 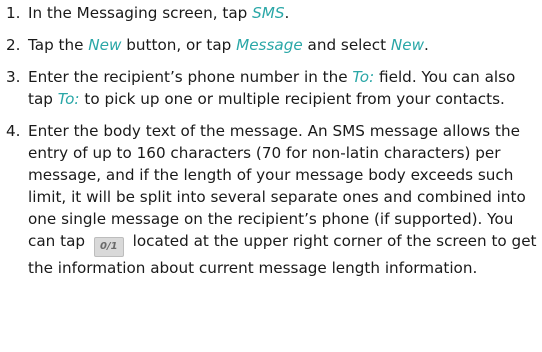 What do you see at coordinates (179, 45) in the screenshot?
I see `step-text-run: button, or tap` at bounding box center [179, 45].